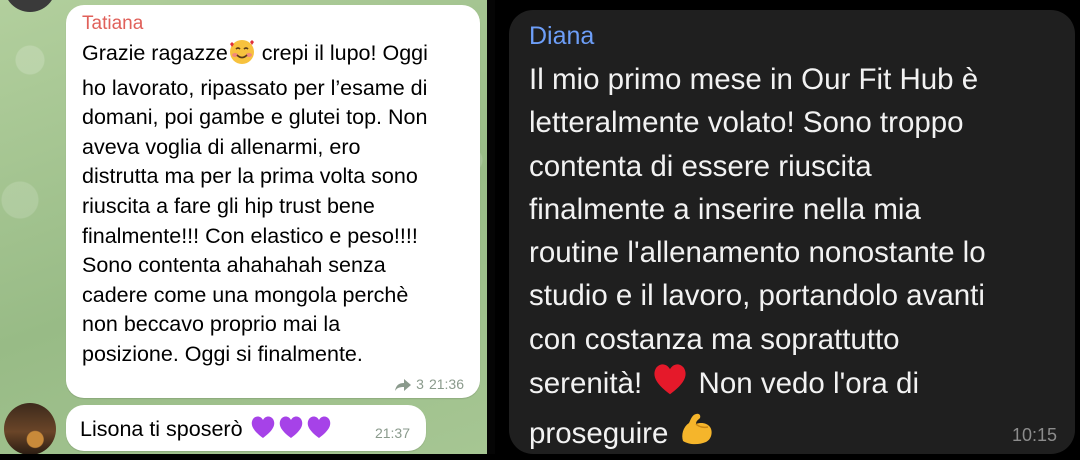  I want to click on message-text-part: Lisona ti sposerò, so click(164, 429).